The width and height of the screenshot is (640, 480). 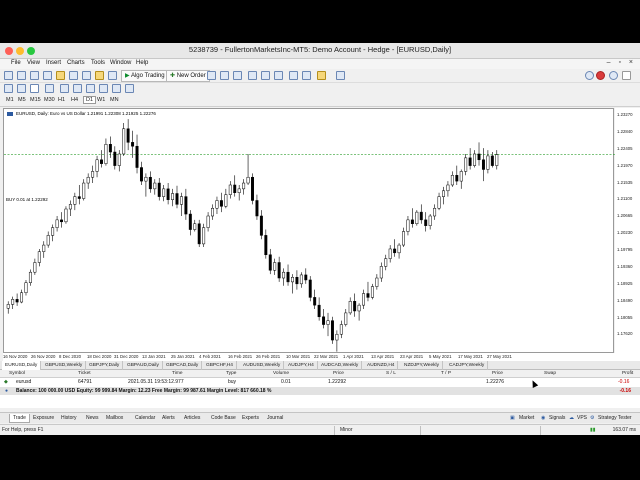 What do you see at coordinates (340, 75) in the screenshot?
I see `templates-icon` at bounding box center [340, 75].